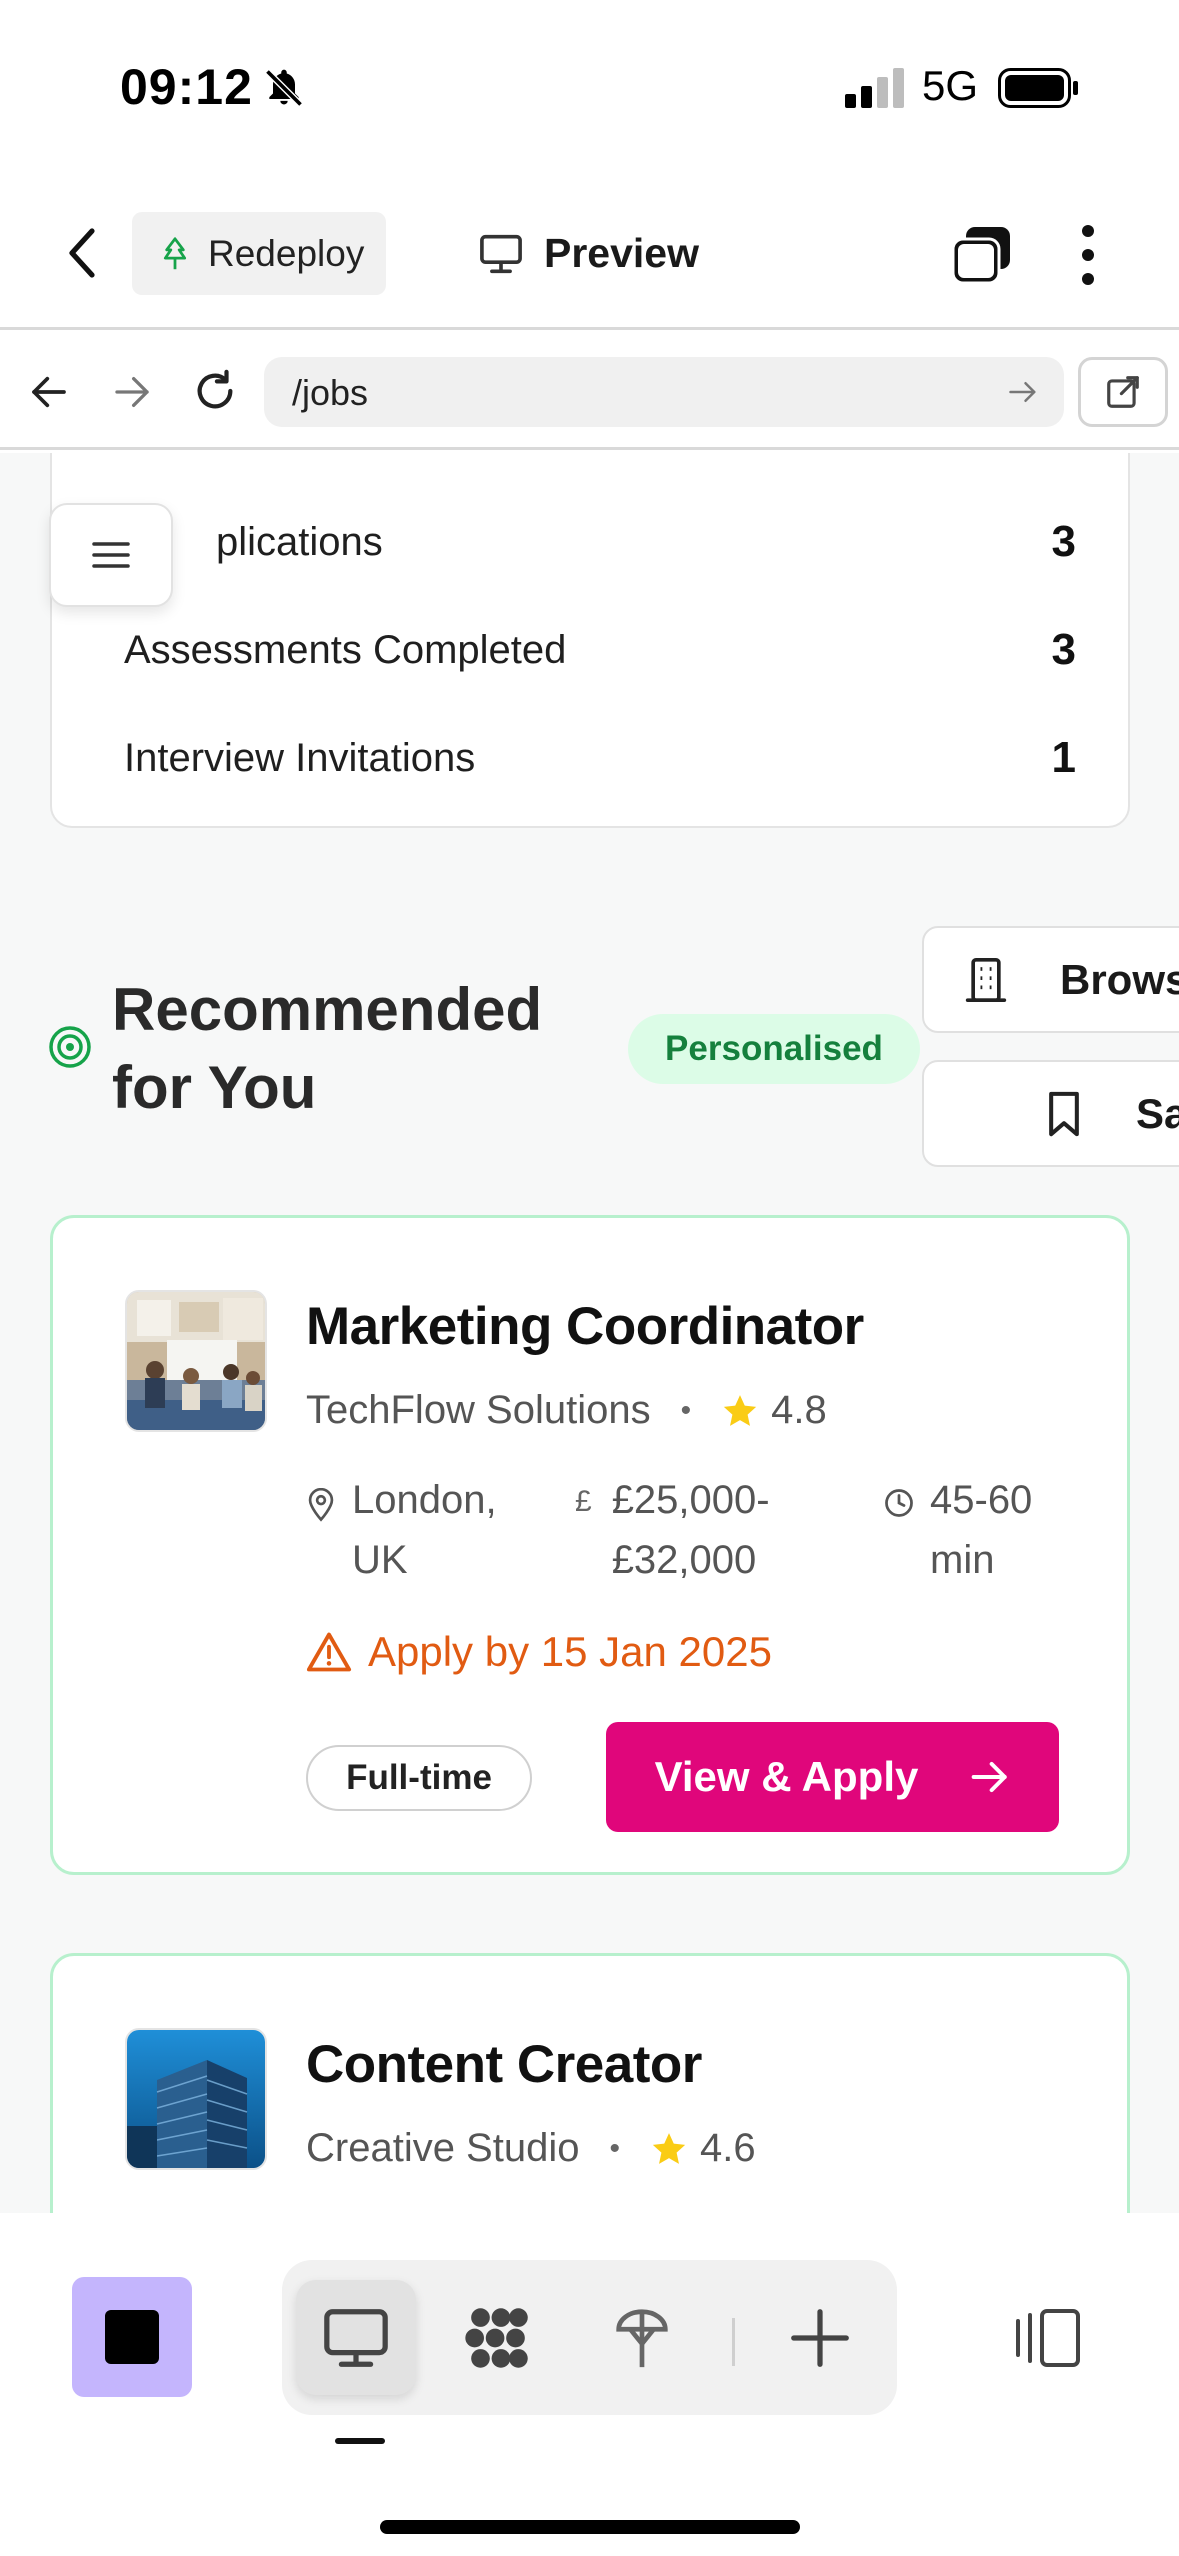 This screenshot has height=2556, width=1179. I want to click on grid-icon, so click(496, 2337).